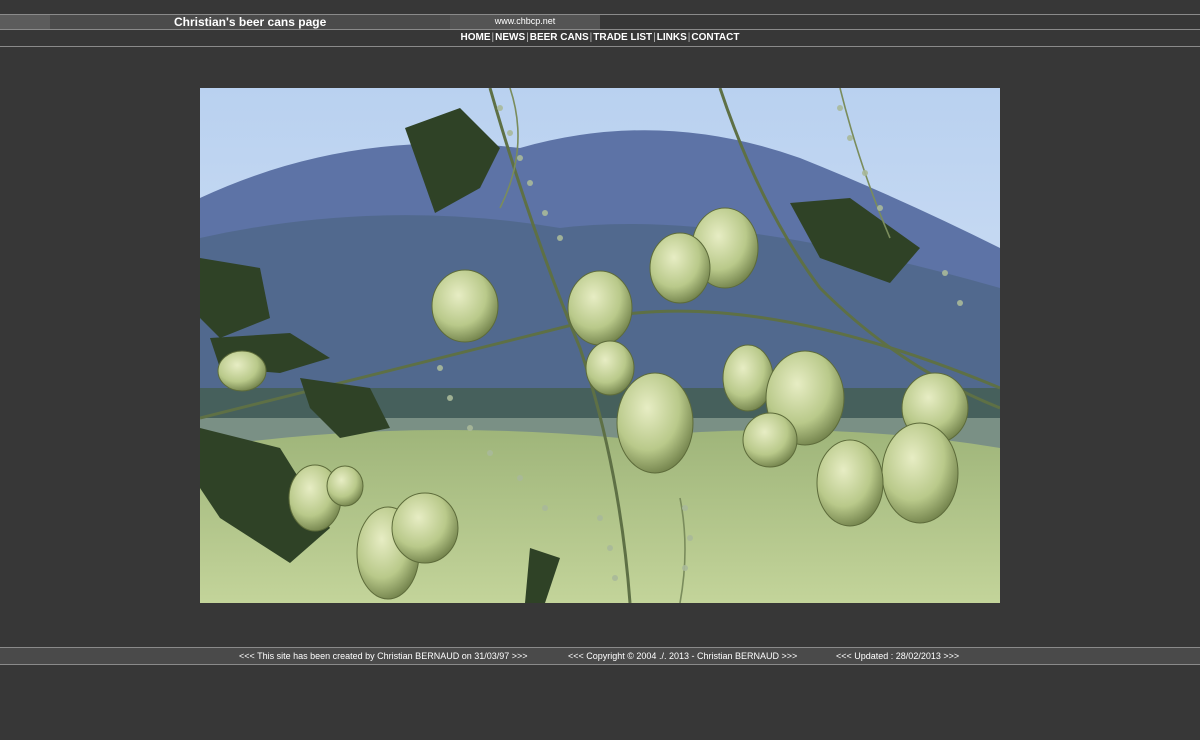 This screenshot has height=740, width=1200. What do you see at coordinates (715, 37) in the screenshot?
I see `nav-contact-link: CONTACT` at bounding box center [715, 37].